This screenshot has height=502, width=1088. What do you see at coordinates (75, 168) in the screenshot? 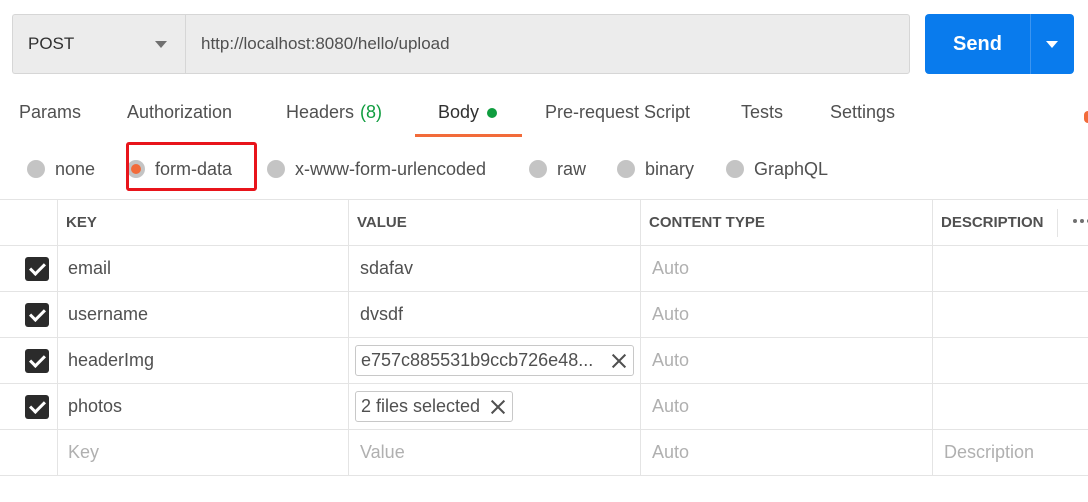
I see `radio-label: none` at bounding box center [75, 168].